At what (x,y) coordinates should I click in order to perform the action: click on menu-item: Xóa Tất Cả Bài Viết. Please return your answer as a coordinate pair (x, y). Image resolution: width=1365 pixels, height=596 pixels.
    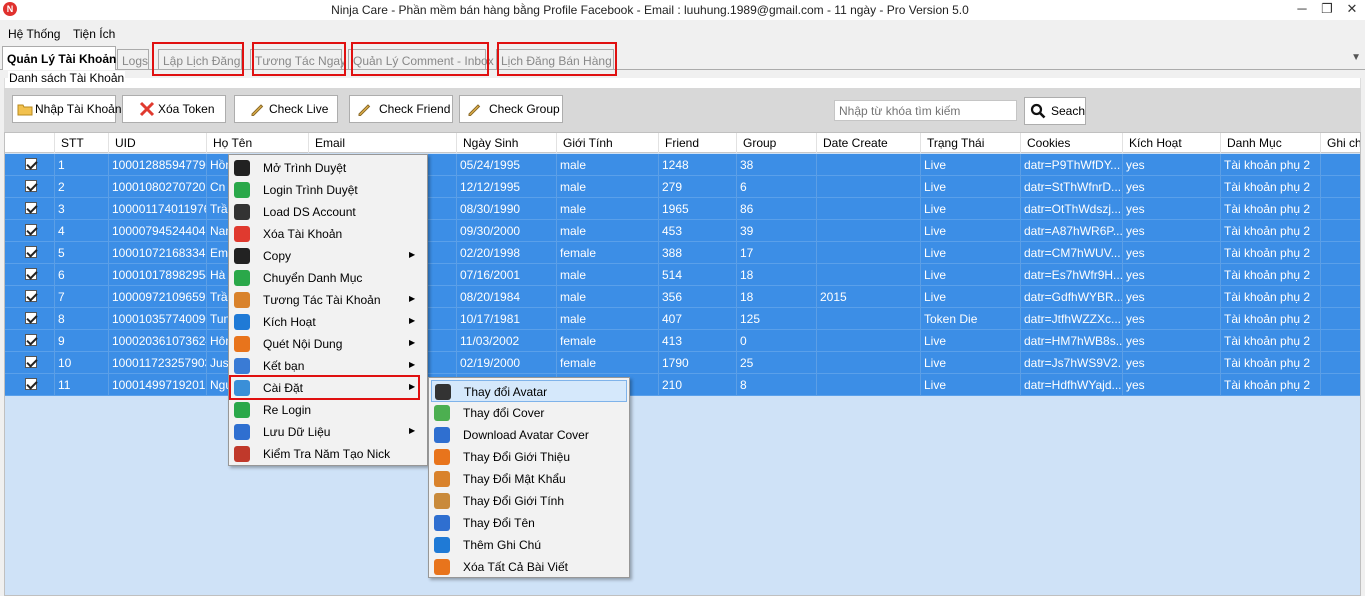
    Looking at the image, I should click on (529, 567).